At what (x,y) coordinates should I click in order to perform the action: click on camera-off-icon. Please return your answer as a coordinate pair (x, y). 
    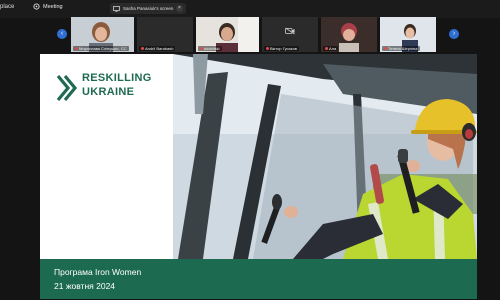
    Looking at the image, I should click on (290, 31).